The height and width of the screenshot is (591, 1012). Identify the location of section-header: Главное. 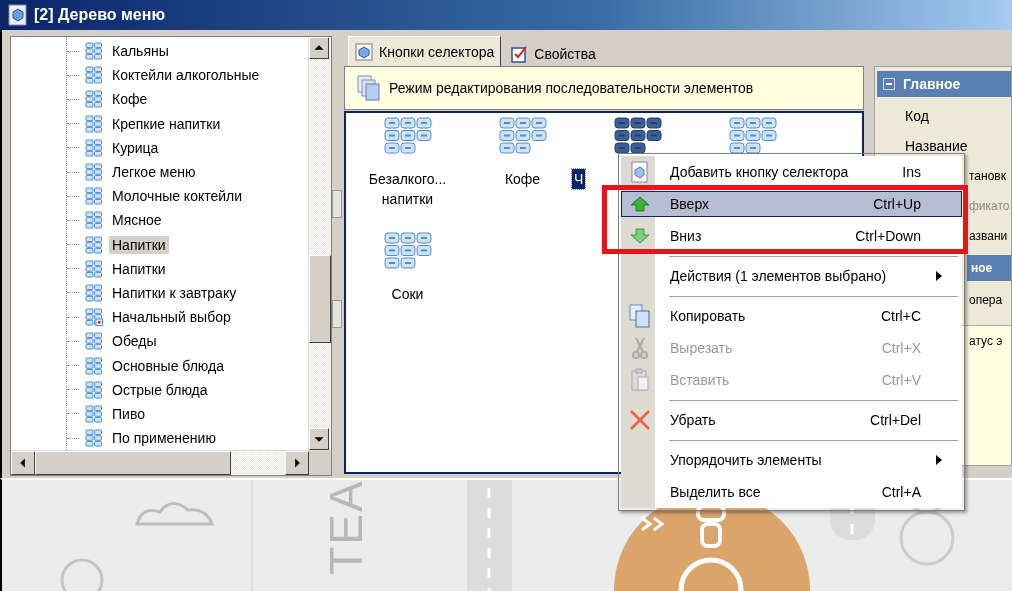
(944, 84).